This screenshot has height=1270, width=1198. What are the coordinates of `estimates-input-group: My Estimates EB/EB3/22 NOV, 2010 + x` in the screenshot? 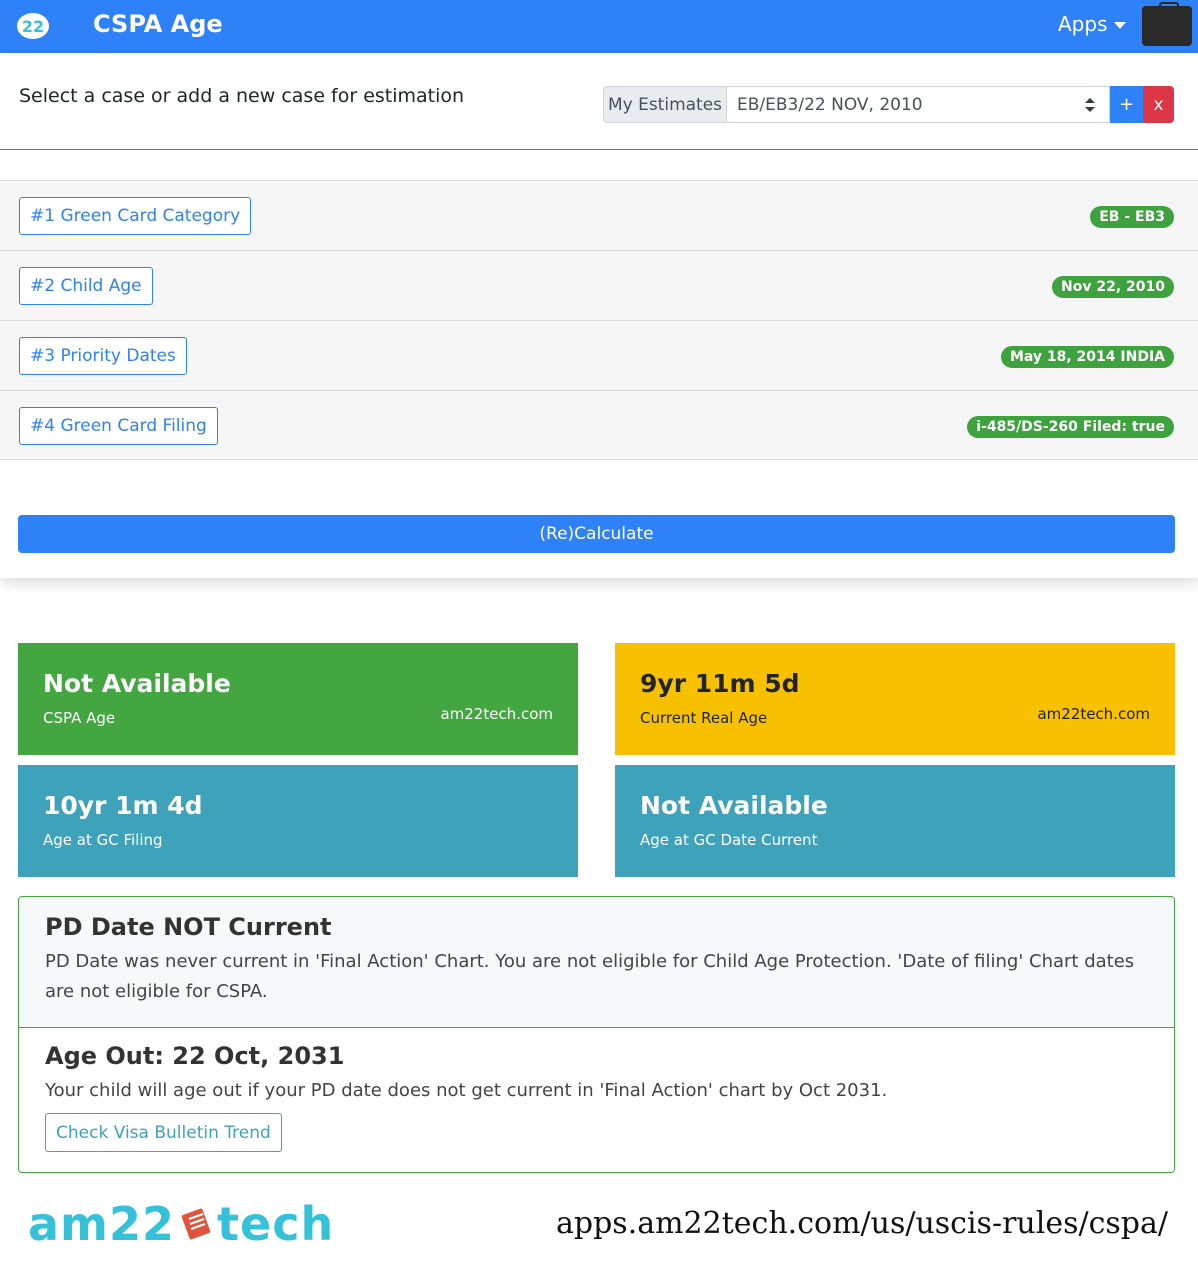 It's located at (888, 104).